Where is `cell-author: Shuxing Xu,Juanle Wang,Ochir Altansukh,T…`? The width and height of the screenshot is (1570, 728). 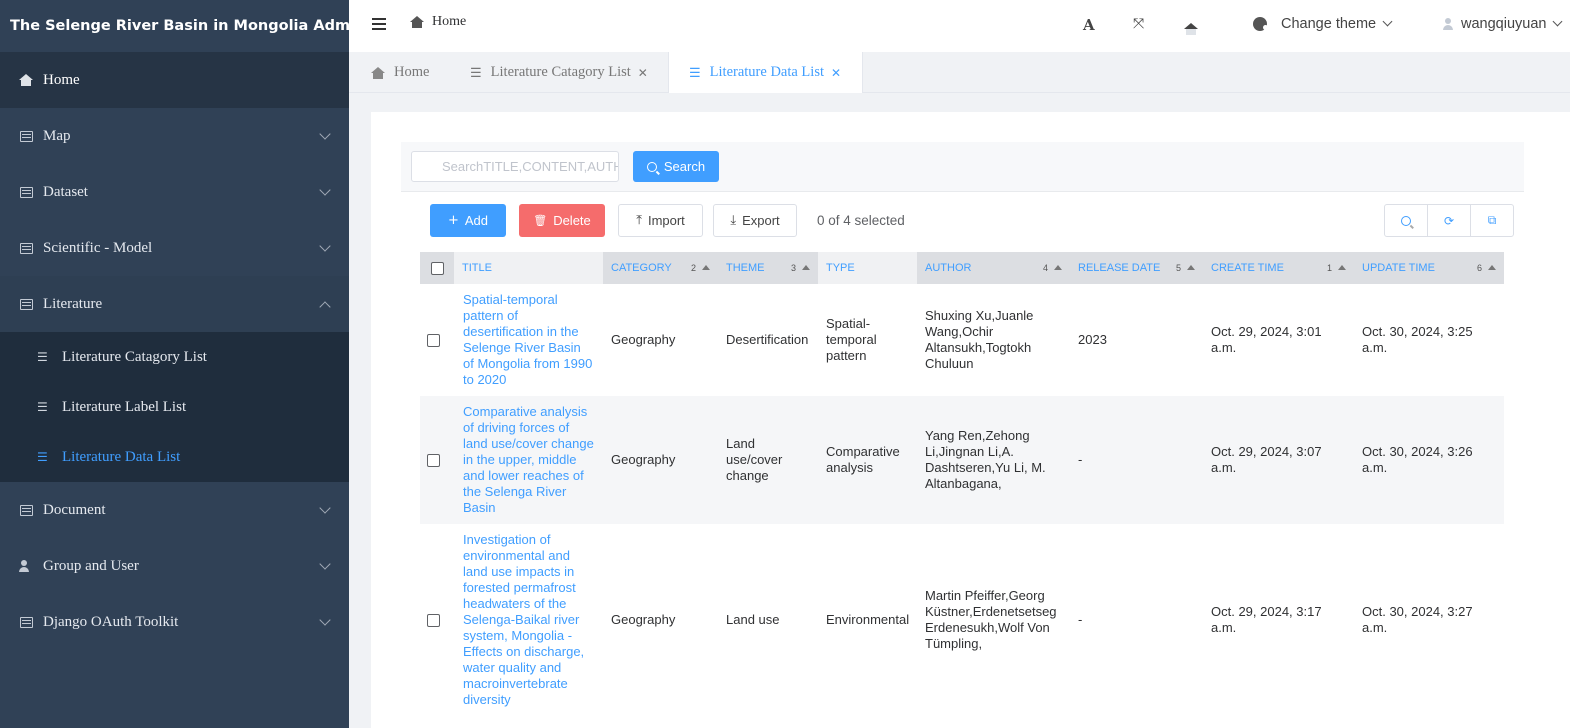
cell-author: Shuxing Xu,Juanle Wang,Ochir Altansukh,T… is located at coordinates (993, 340).